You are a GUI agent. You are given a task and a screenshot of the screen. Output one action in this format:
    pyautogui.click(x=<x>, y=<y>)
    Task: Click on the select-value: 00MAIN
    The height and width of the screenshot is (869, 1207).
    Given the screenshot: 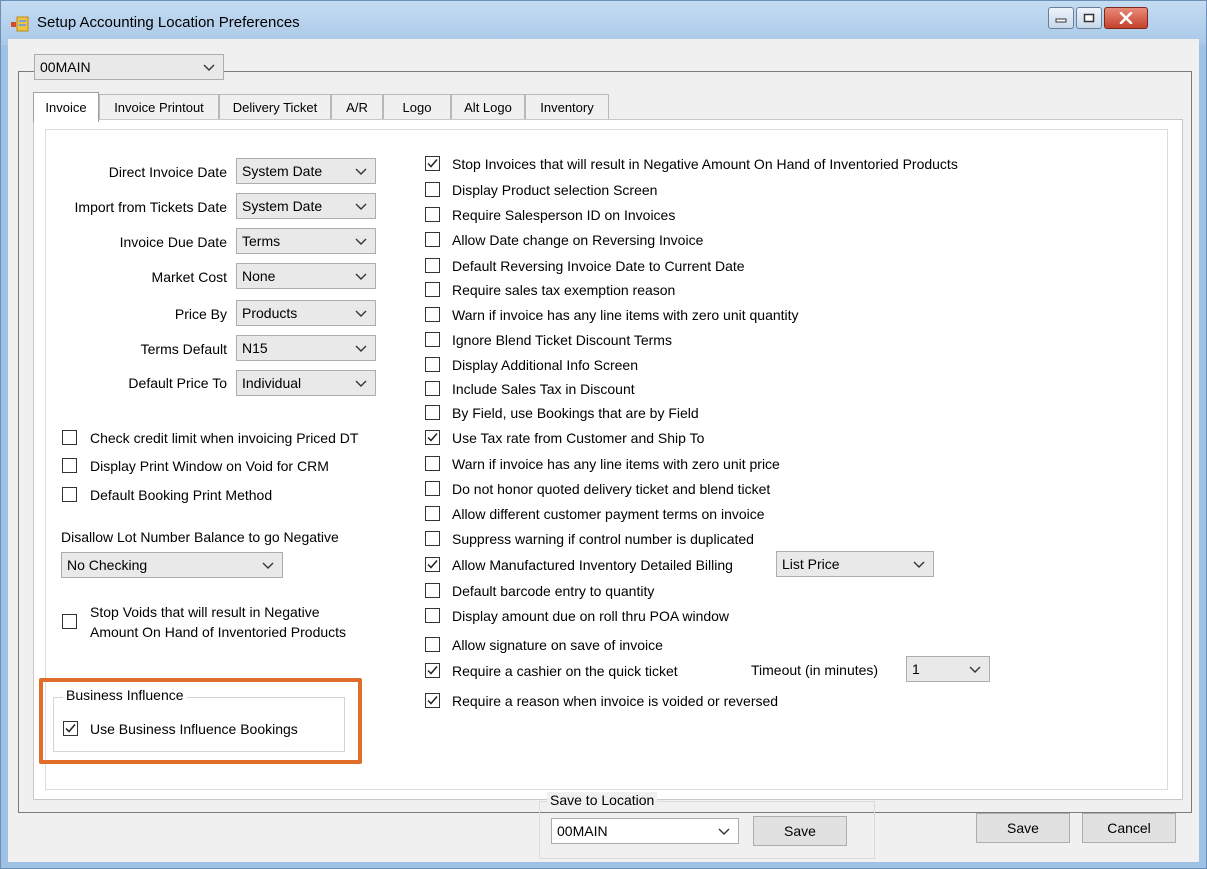 What is the action you would take?
    pyautogui.click(x=582, y=831)
    